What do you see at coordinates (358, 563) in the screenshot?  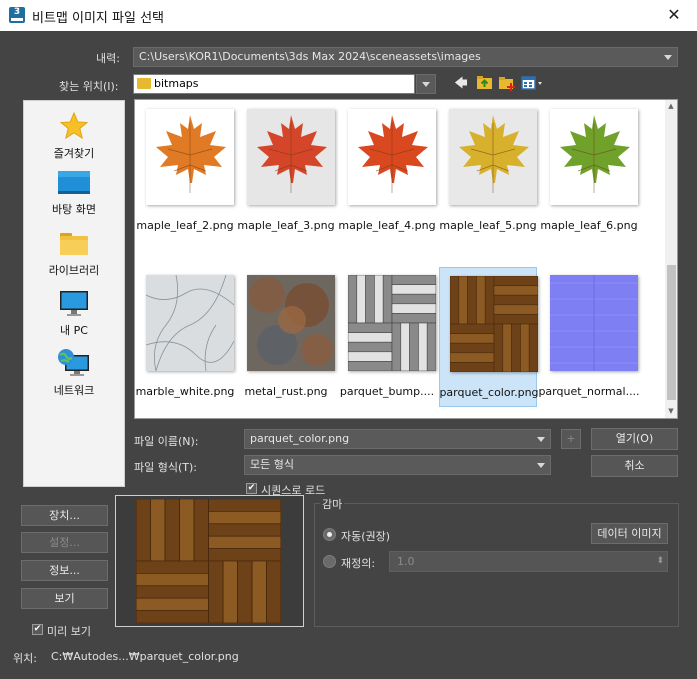 I see `gamma-override-label: 재정의:` at bounding box center [358, 563].